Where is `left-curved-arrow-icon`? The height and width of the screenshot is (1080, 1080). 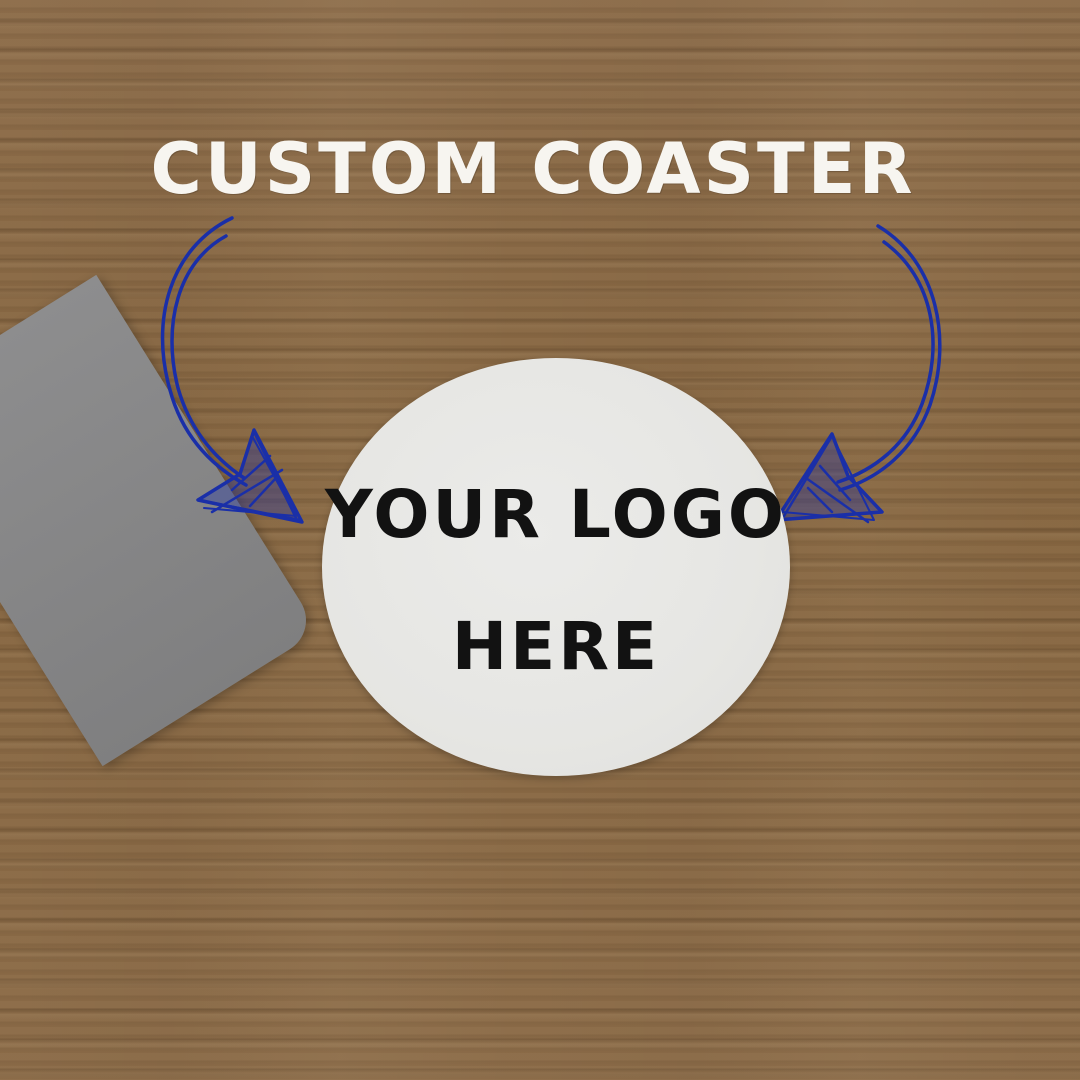 left-curved-arrow-icon is located at coordinates (232, 370).